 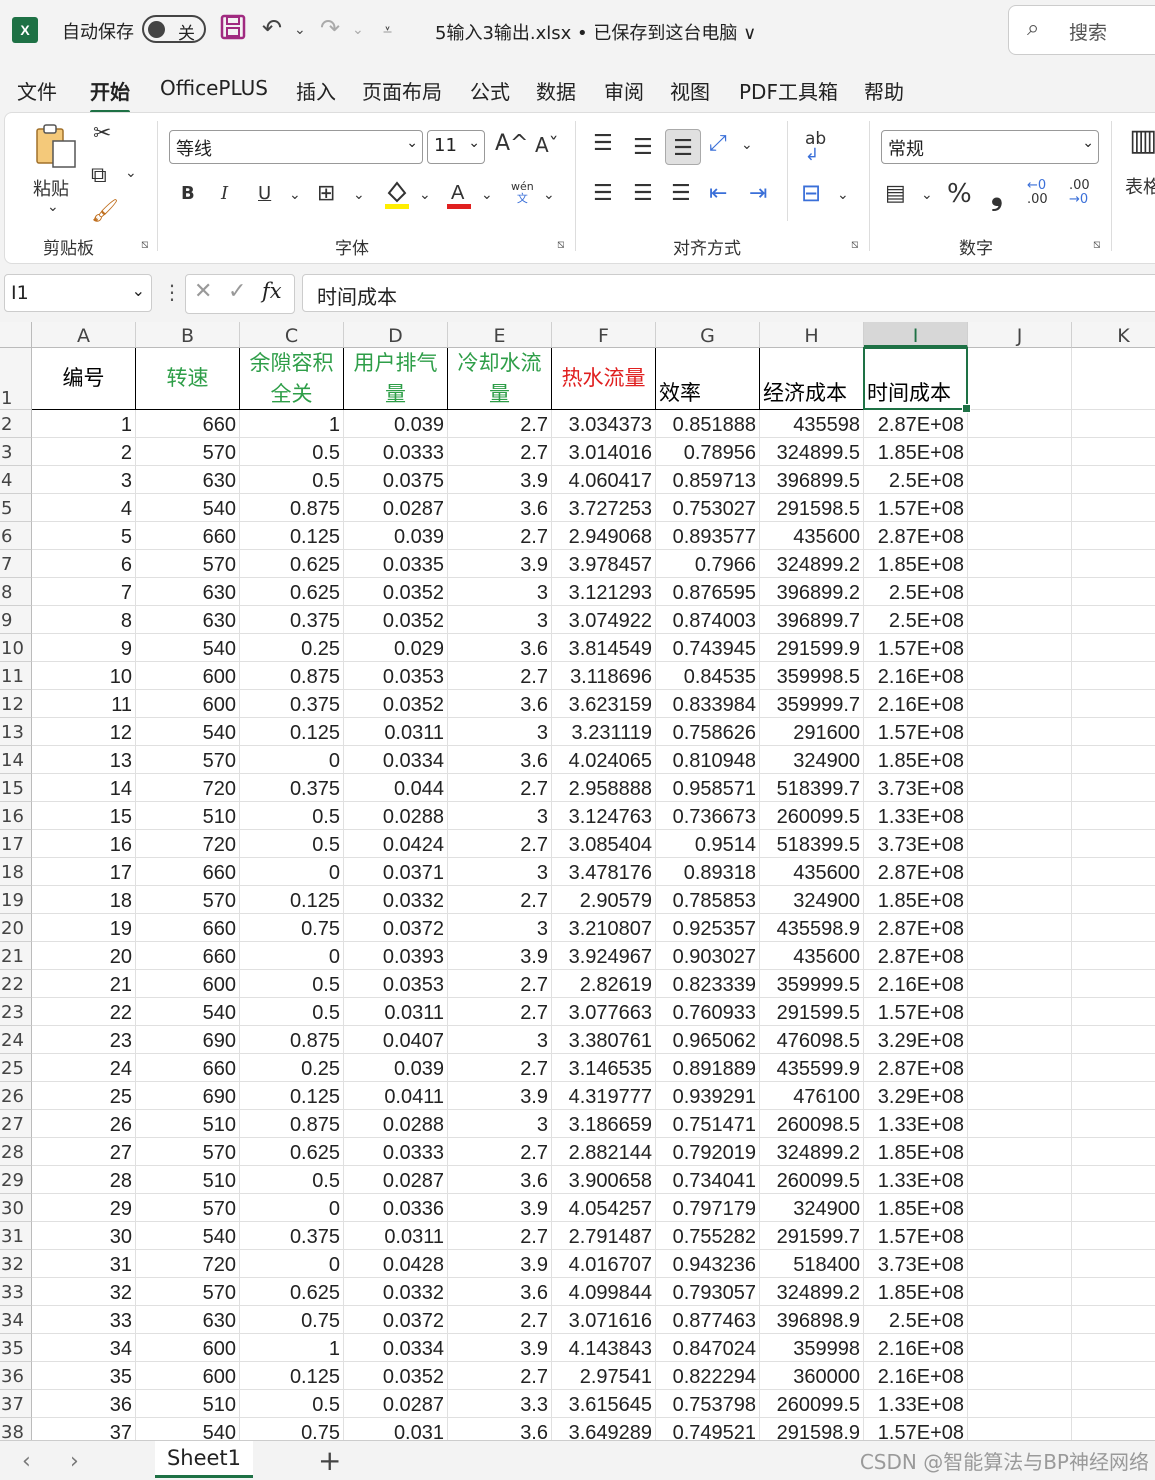 I want to click on row-header: 35, so click(x=16, y=1348).